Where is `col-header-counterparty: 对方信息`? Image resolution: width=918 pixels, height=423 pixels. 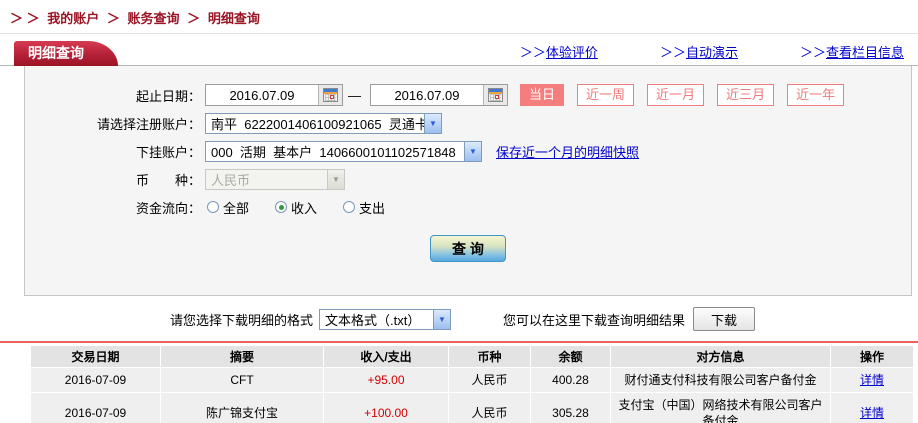 col-header-counterparty: 对方信息 is located at coordinates (720, 356).